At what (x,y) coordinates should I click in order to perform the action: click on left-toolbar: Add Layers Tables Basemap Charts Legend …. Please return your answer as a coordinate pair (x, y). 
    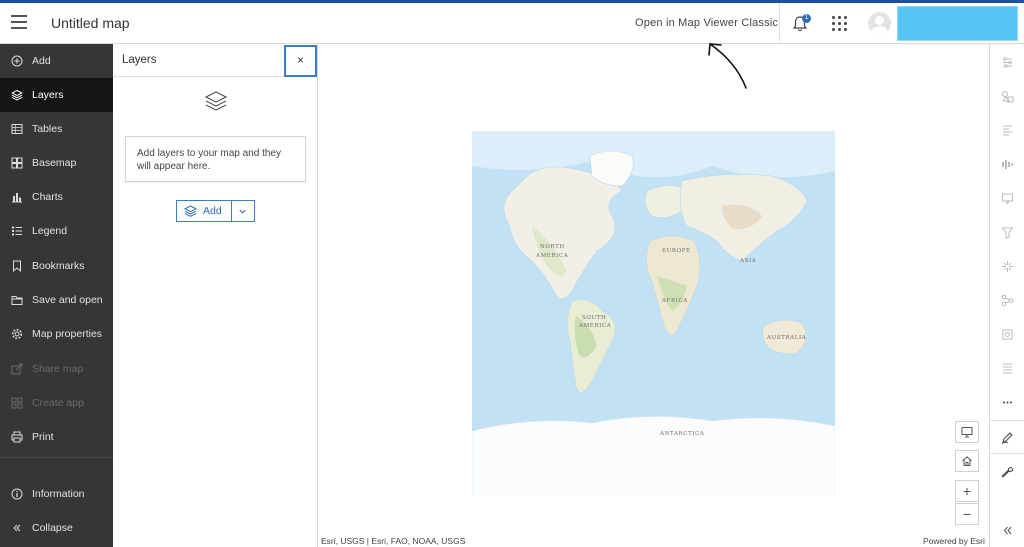
    Looking at the image, I should click on (56, 295).